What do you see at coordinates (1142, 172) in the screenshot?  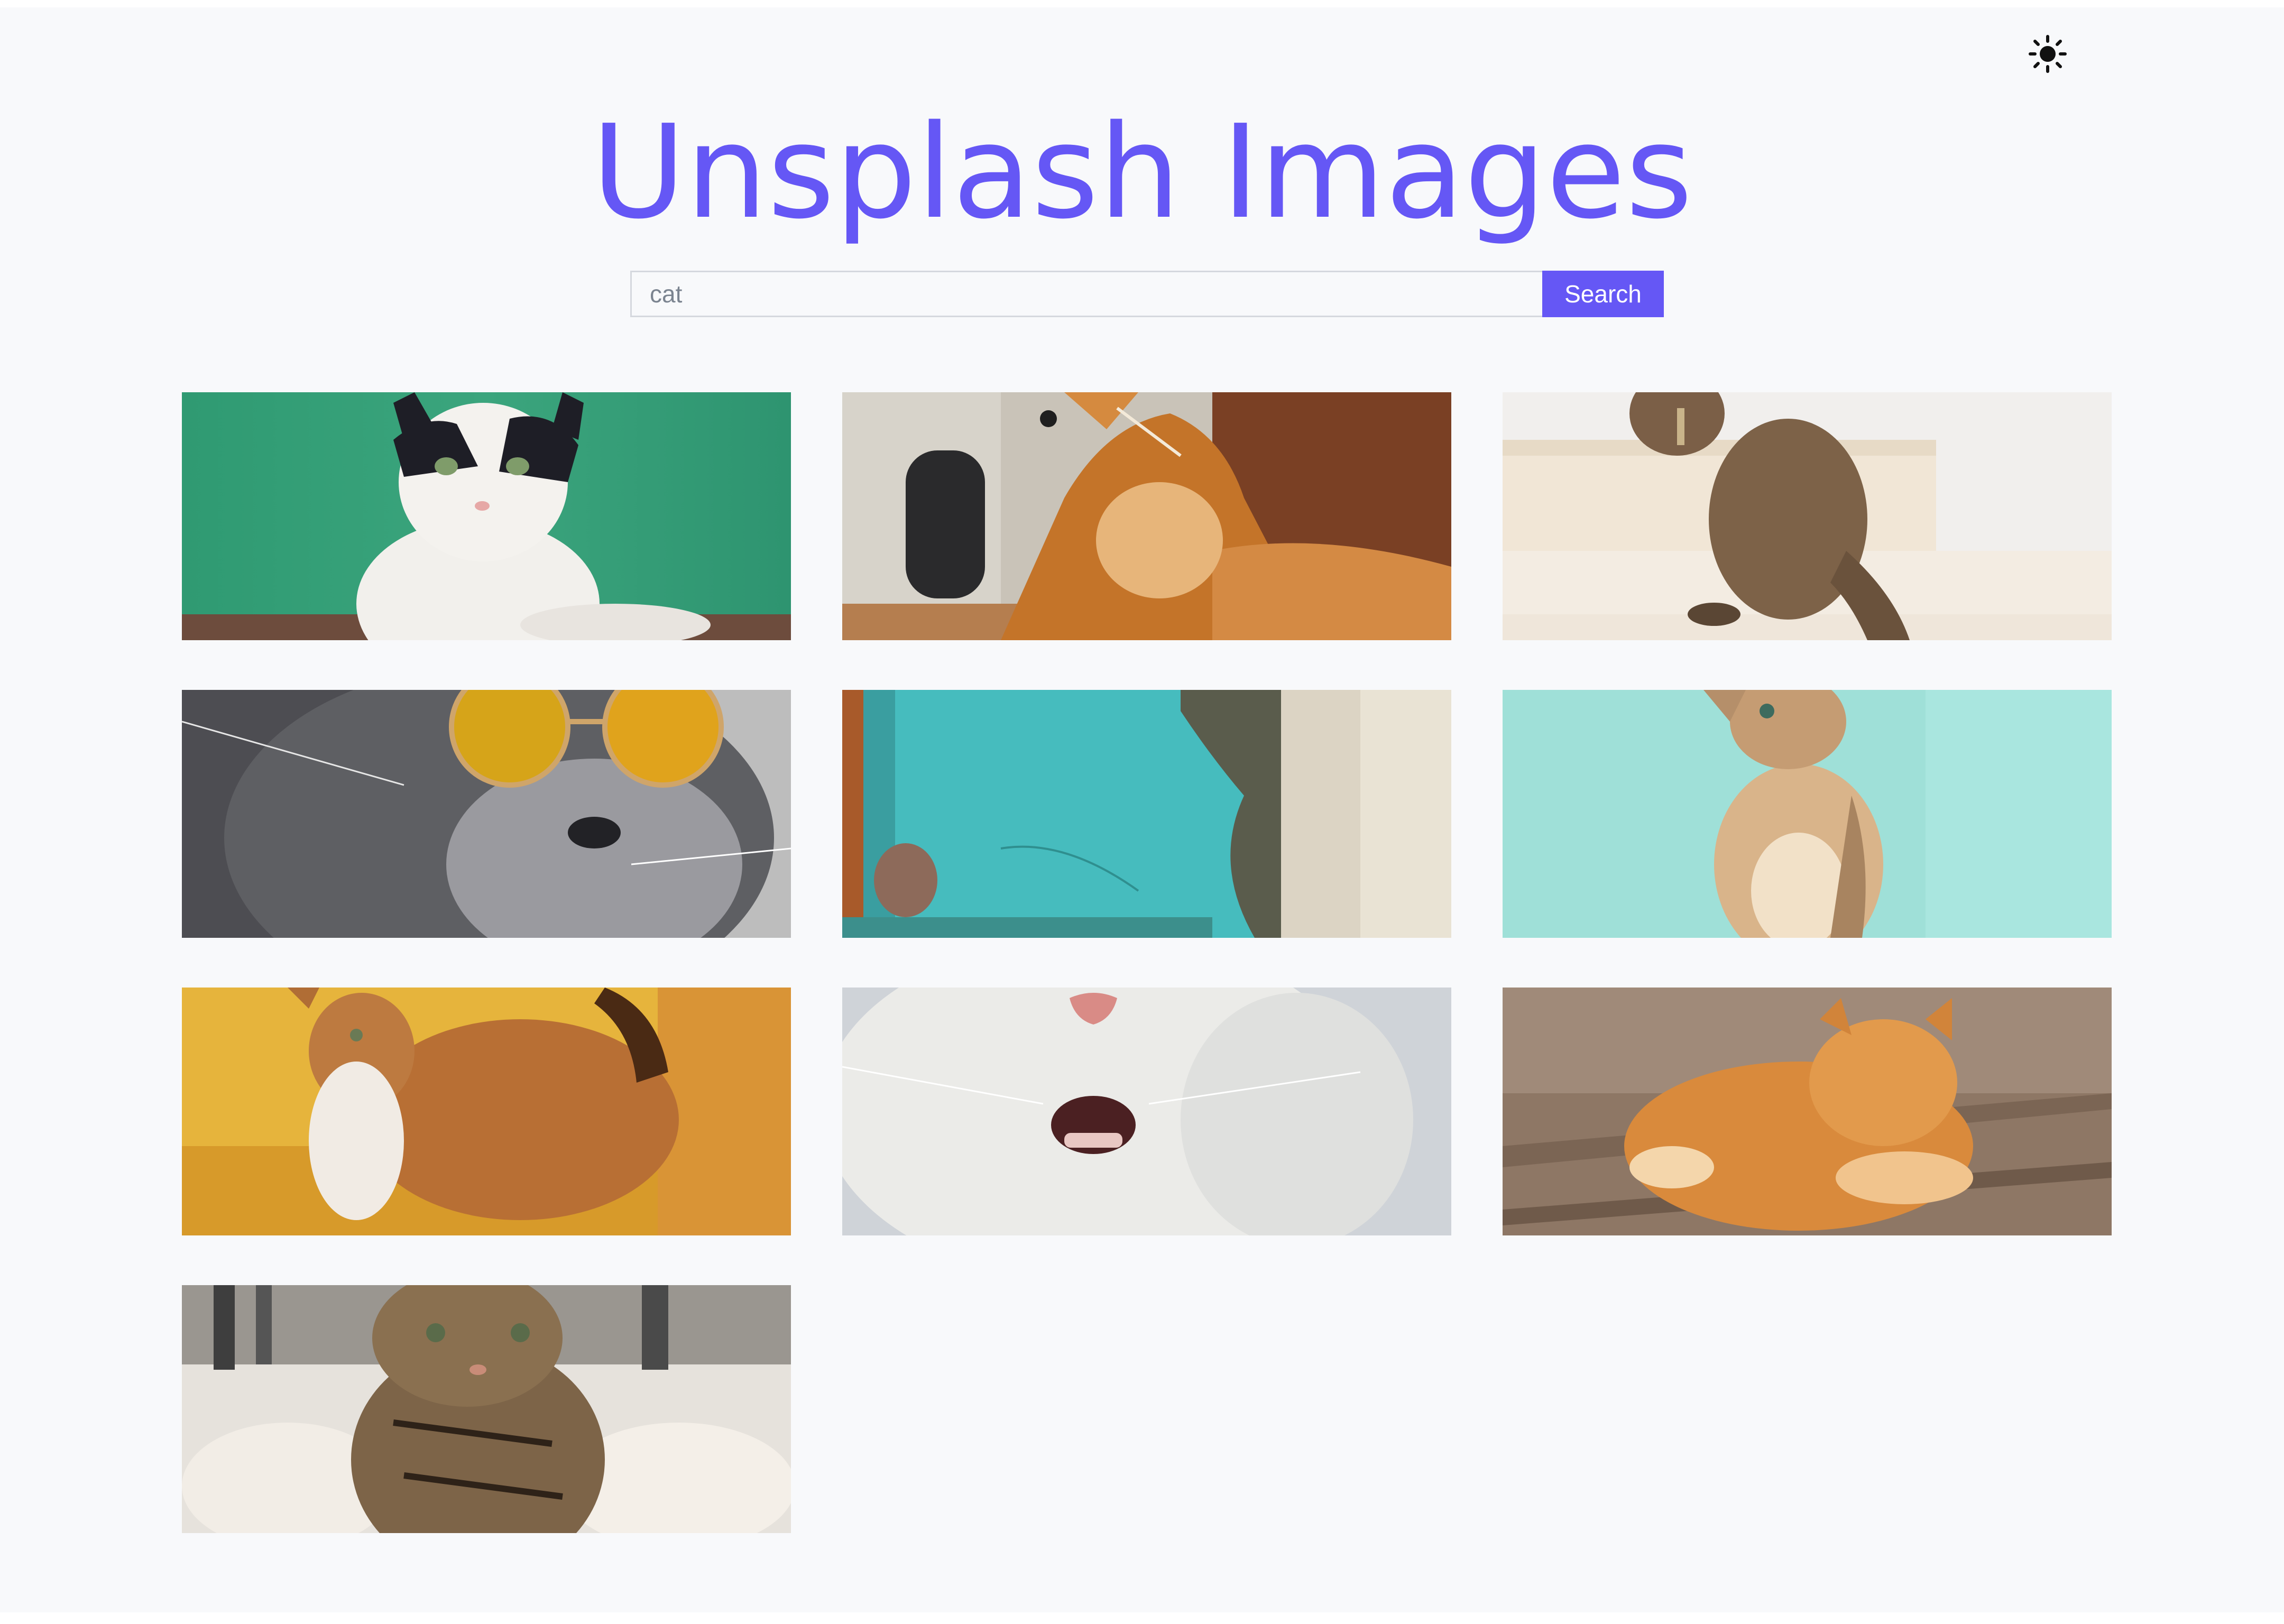 I see `page-title: Unsplash Images` at bounding box center [1142, 172].